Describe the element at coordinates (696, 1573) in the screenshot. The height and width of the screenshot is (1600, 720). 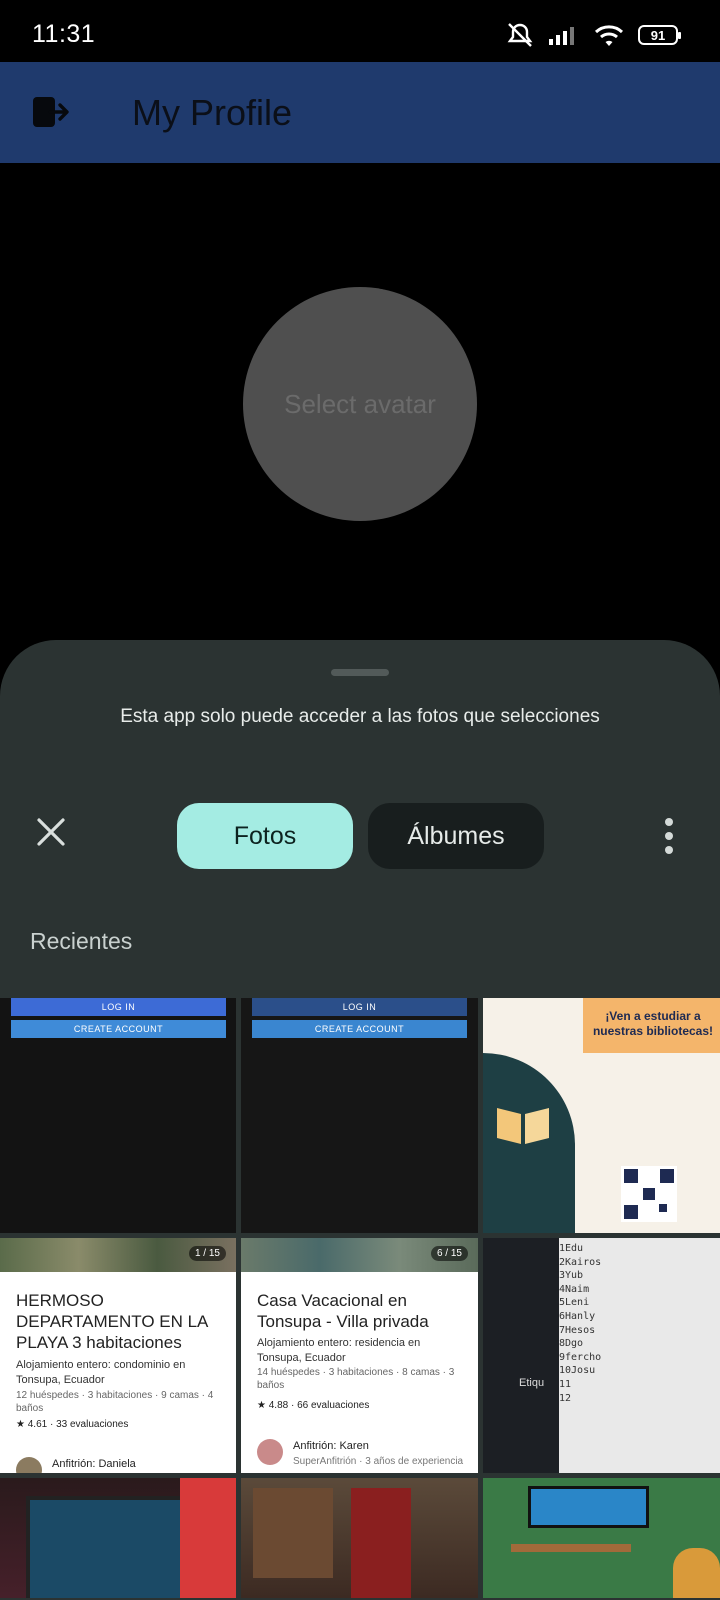
I see `photo-person` at that location.